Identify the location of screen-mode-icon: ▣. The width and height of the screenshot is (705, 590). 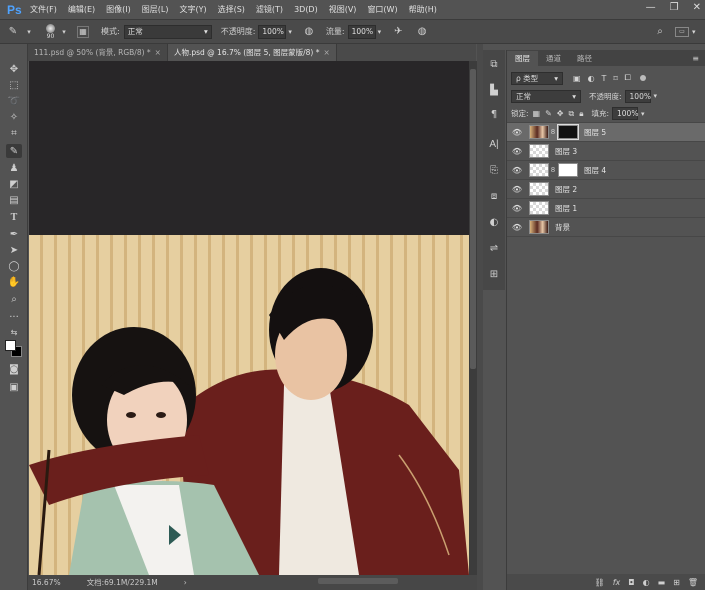
(14, 387).